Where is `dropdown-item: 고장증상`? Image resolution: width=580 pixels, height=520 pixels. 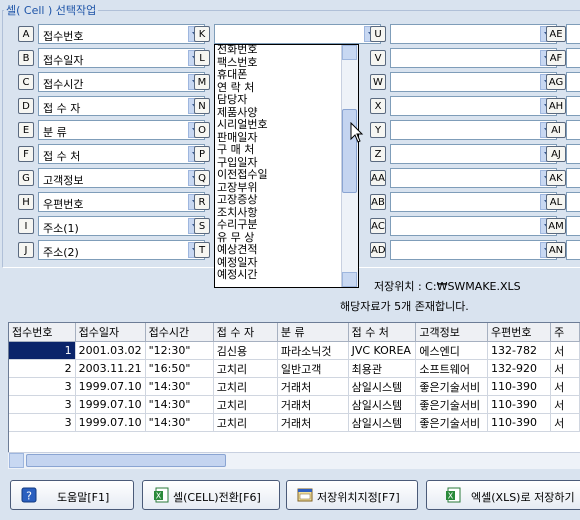 dropdown-item: 고장증상 is located at coordinates (280, 199).